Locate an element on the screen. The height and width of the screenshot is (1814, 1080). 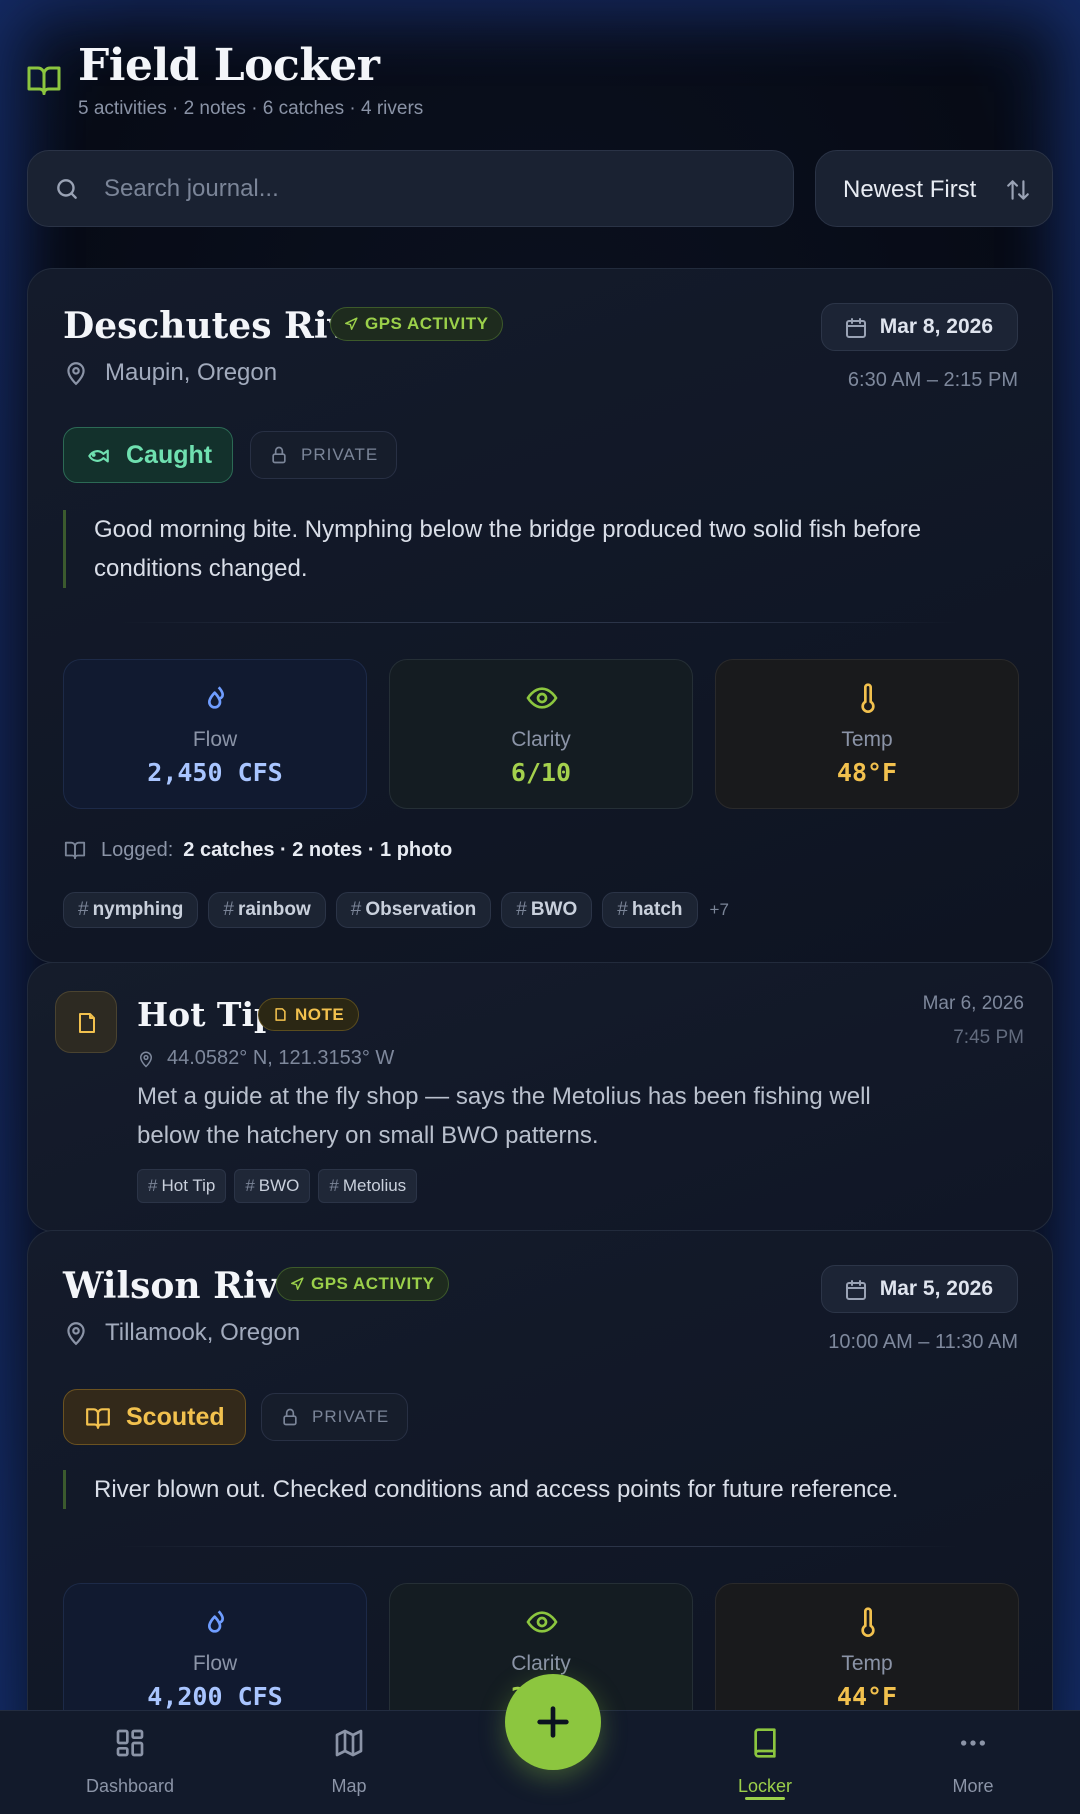
tag-chip: # hatch is located at coordinates (650, 910).